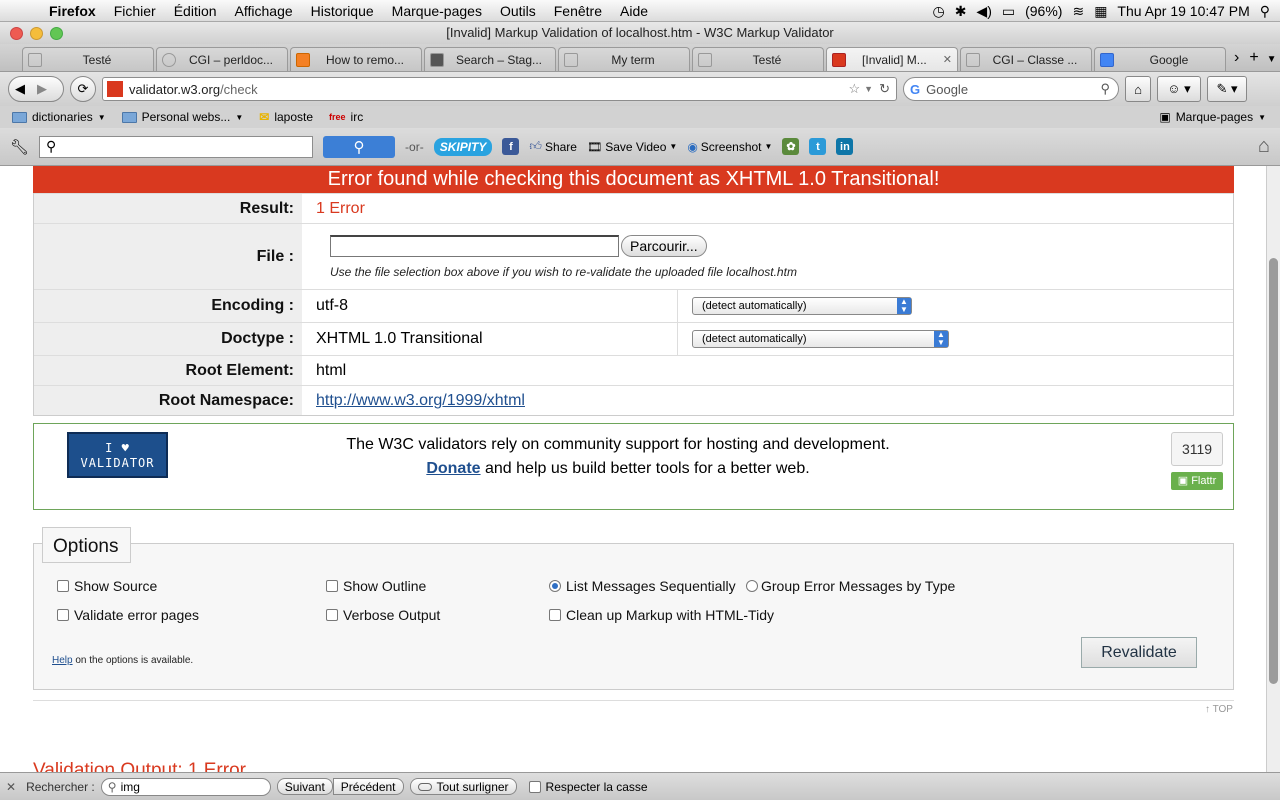 The height and width of the screenshot is (800, 1280). Describe the element at coordinates (1219, 709) in the screenshot. I see `back-to-top-link: ↑ TOP` at that location.